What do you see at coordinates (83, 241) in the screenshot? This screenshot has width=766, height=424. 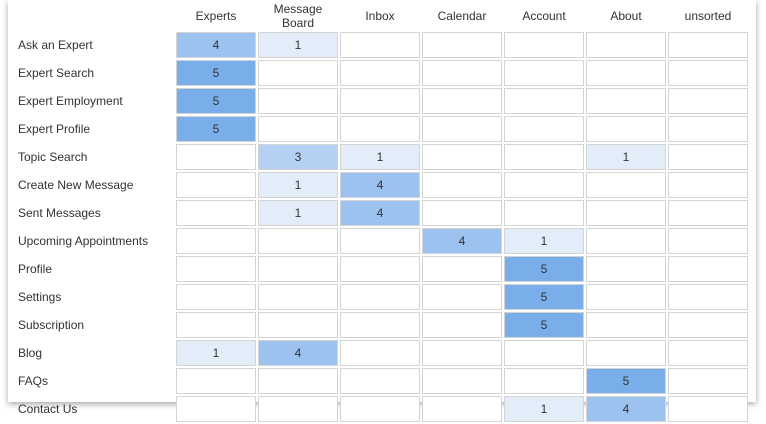 I see `row-label: Upcoming Appointments` at bounding box center [83, 241].